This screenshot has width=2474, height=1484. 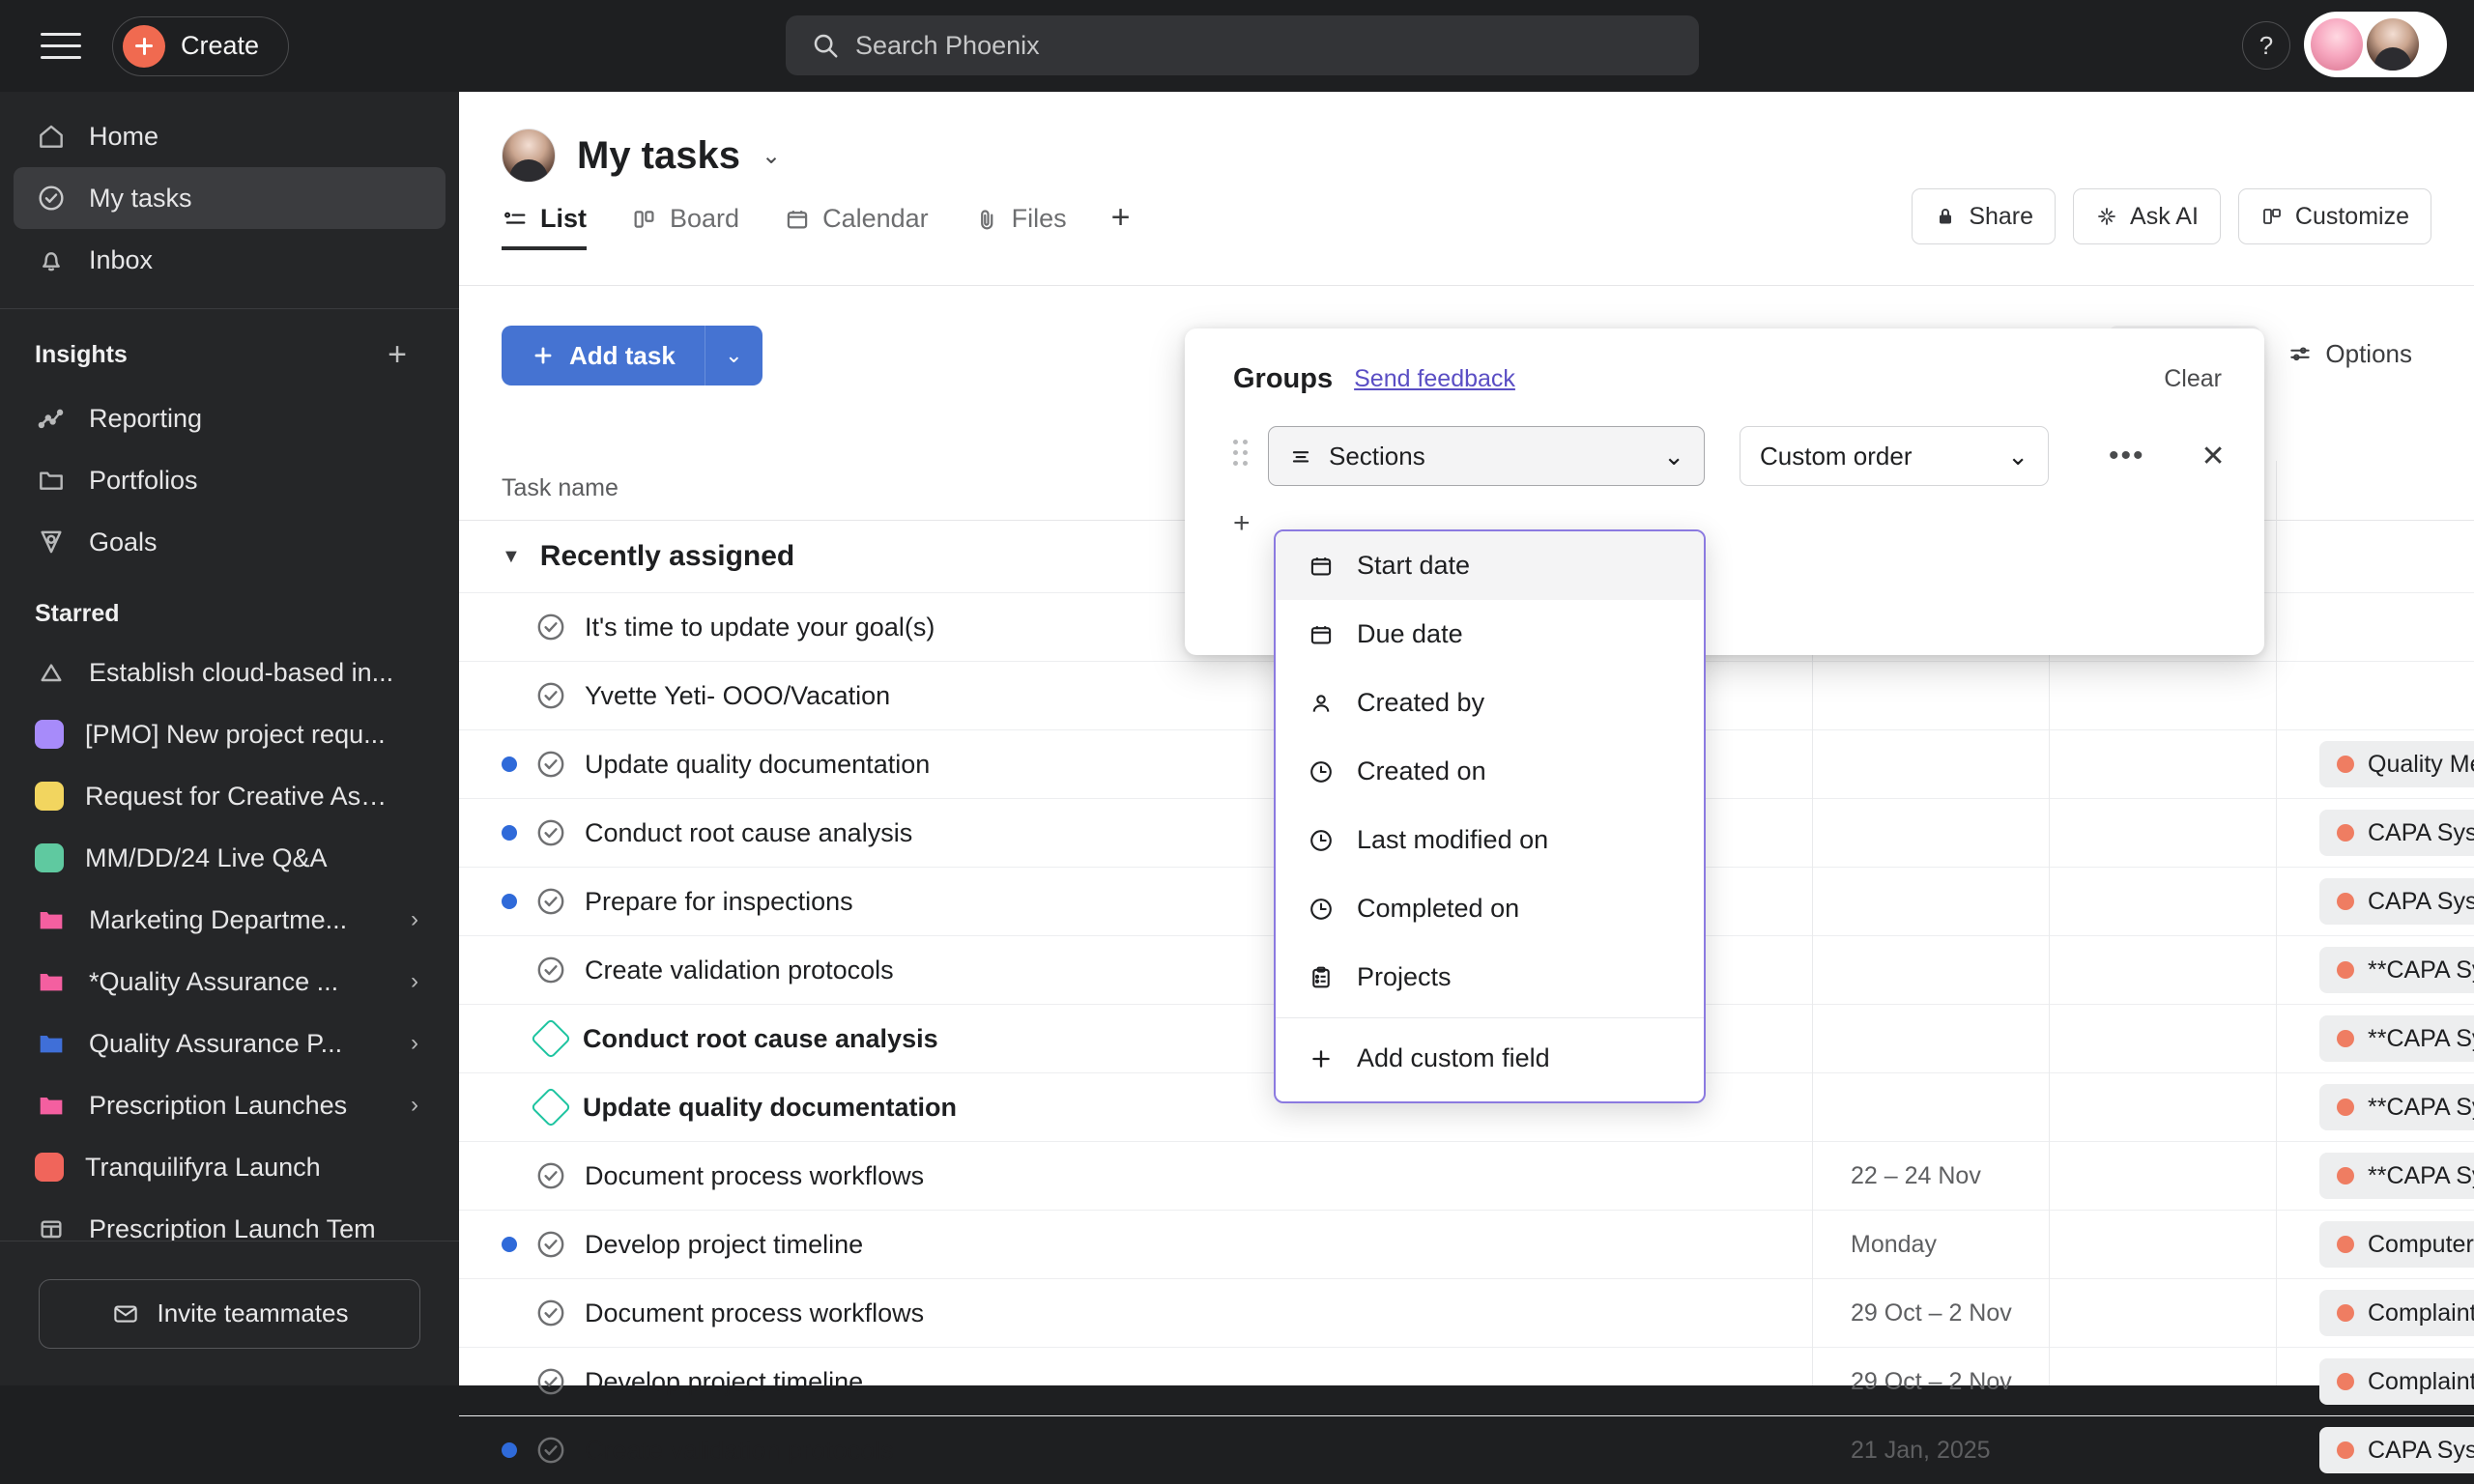 I want to click on task-date-cell: 21 Jan, 2025, so click(x=1962, y=1451).